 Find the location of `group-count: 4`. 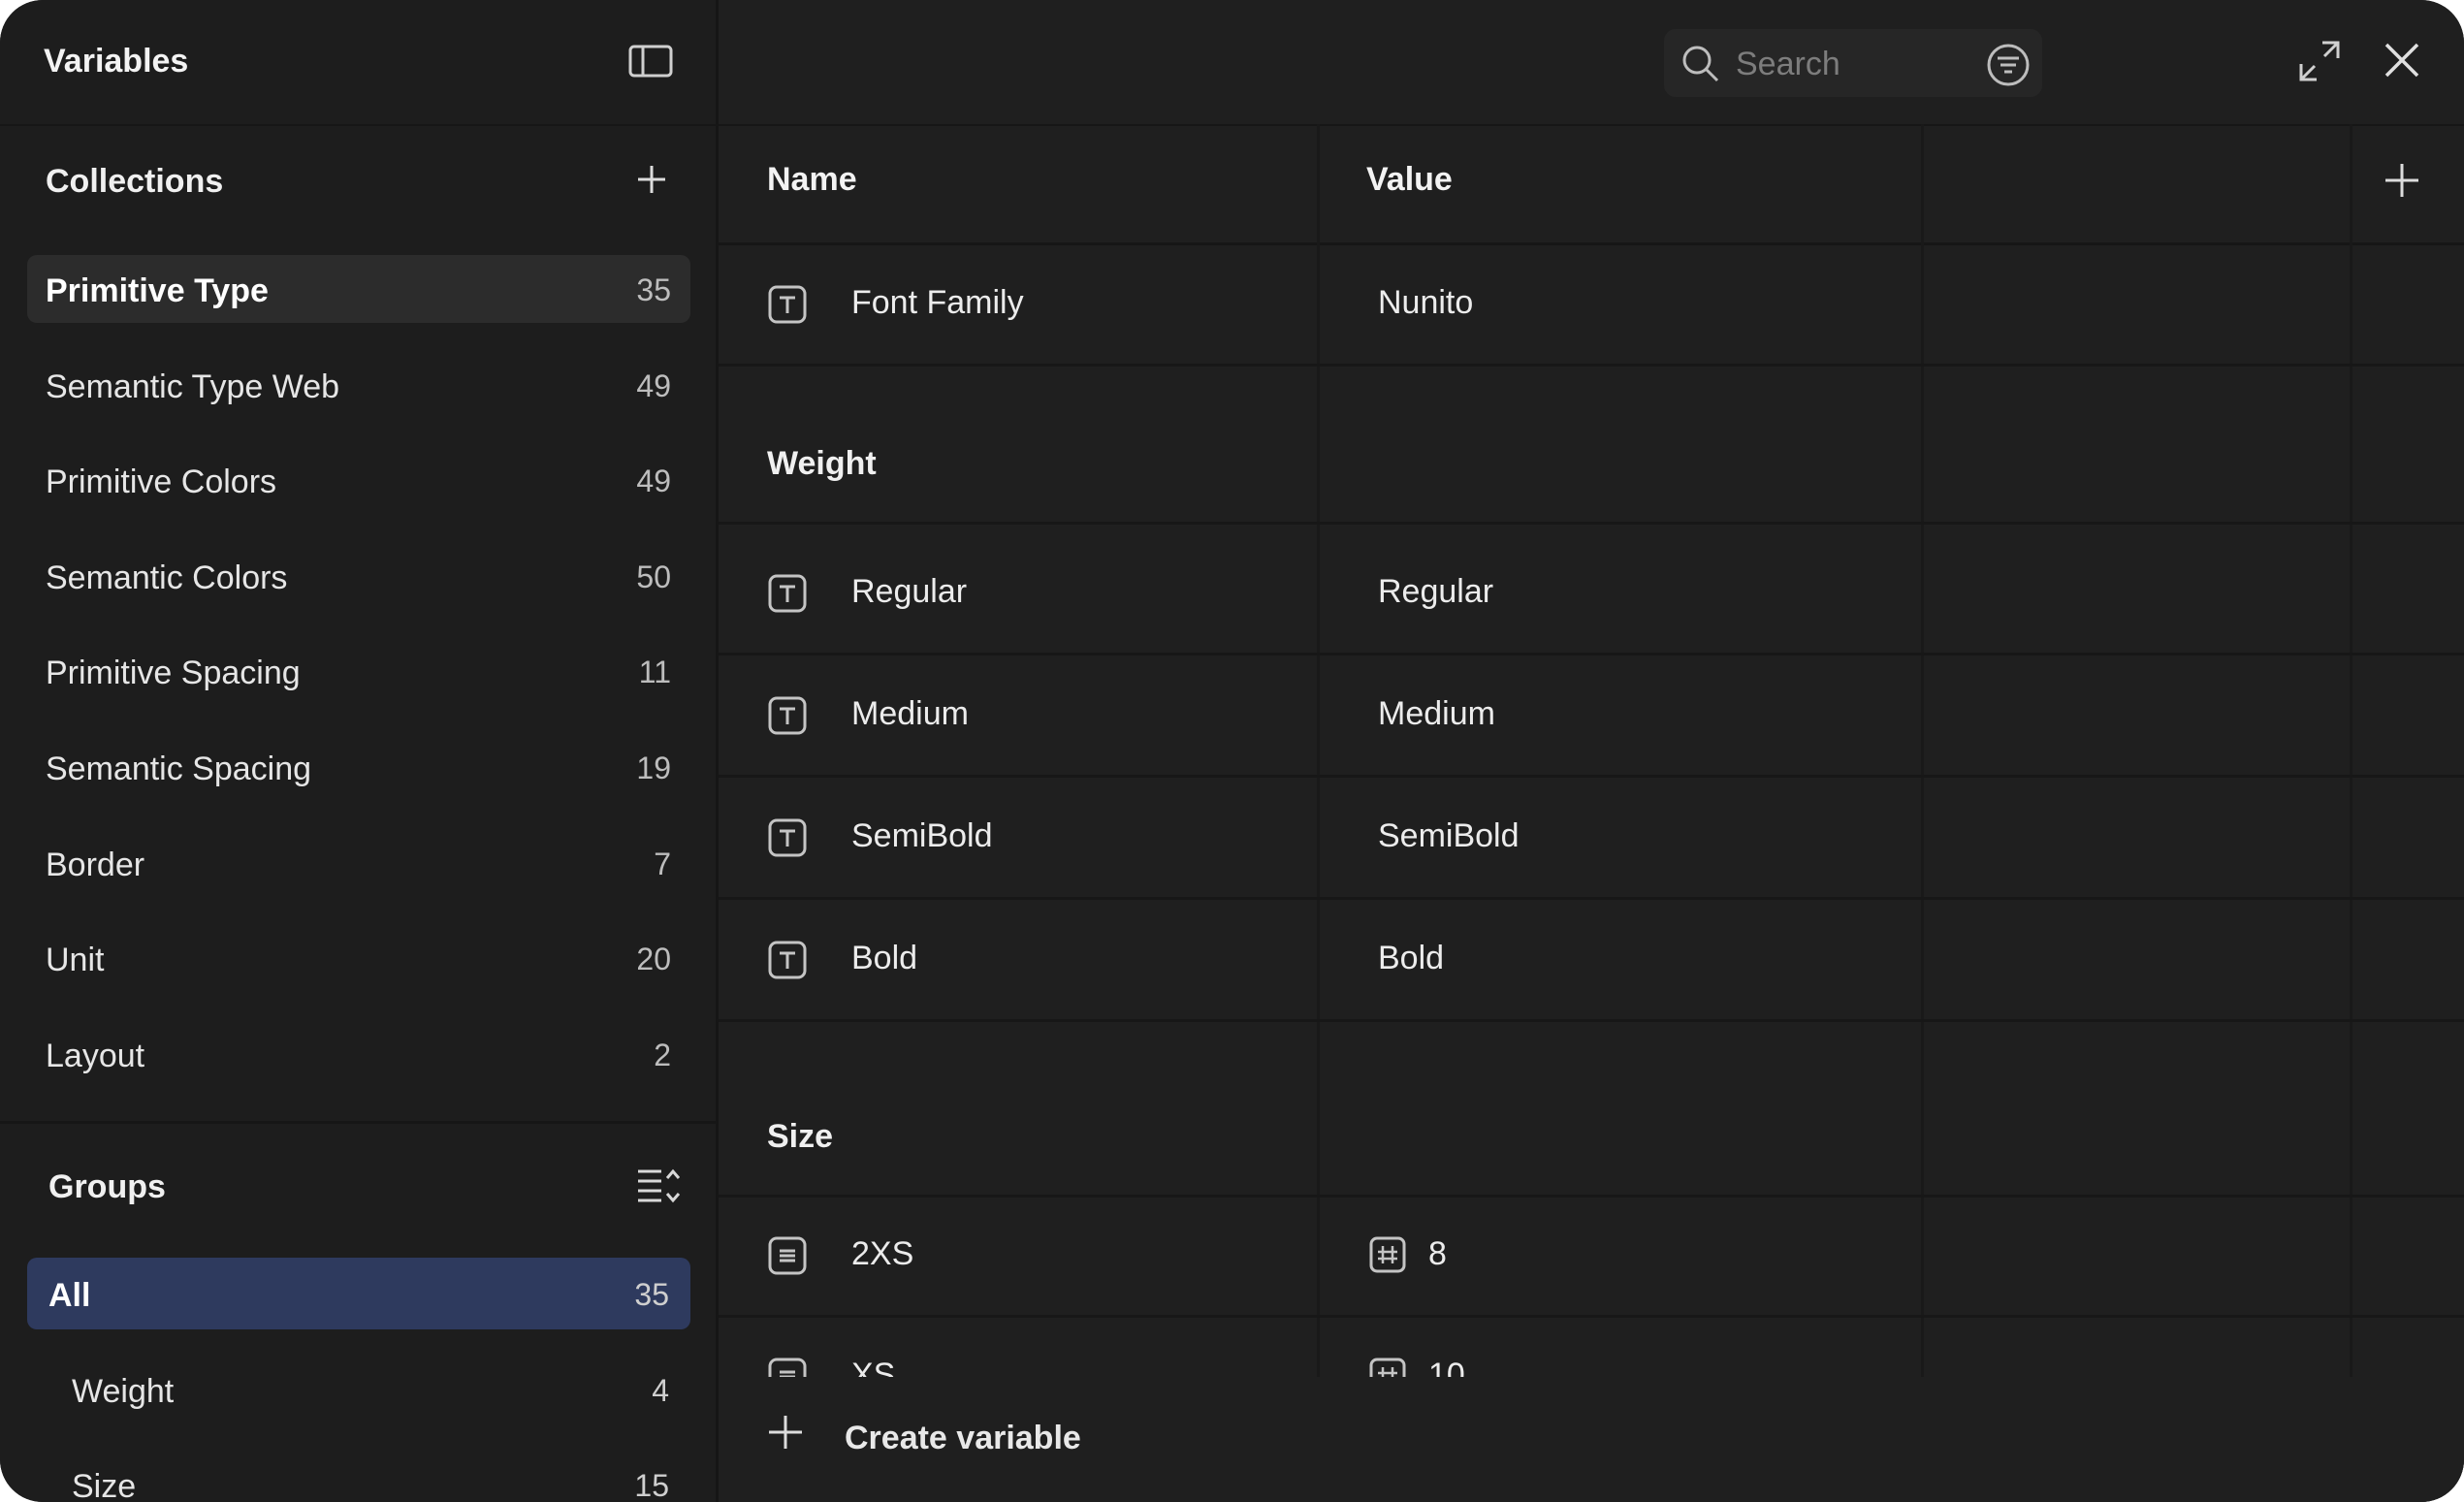

group-count: 4 is located at coordinates (660, 1390).